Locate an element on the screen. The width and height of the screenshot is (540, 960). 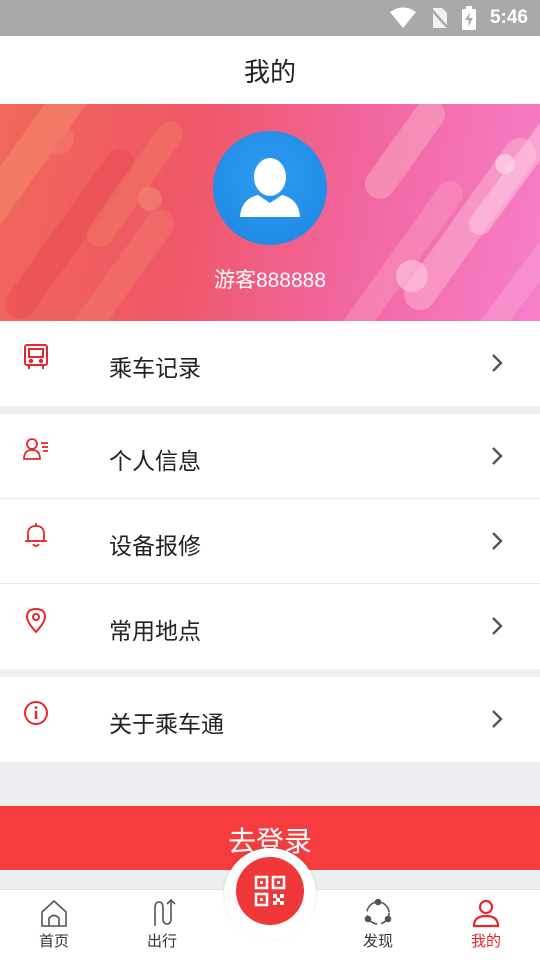
tab-mine: 我的 is located at coordinates (486, 925).